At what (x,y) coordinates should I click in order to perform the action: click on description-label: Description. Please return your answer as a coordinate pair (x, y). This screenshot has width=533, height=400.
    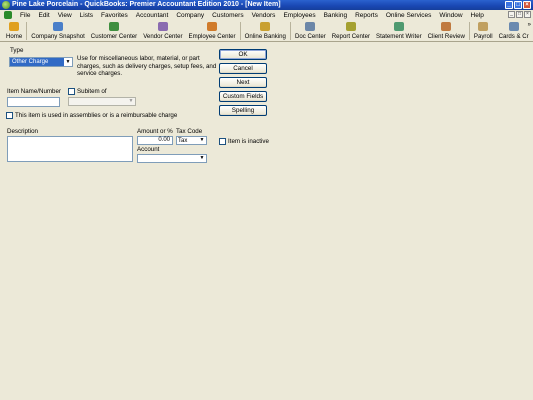
    Looking at the image, I should click on (22, 131).